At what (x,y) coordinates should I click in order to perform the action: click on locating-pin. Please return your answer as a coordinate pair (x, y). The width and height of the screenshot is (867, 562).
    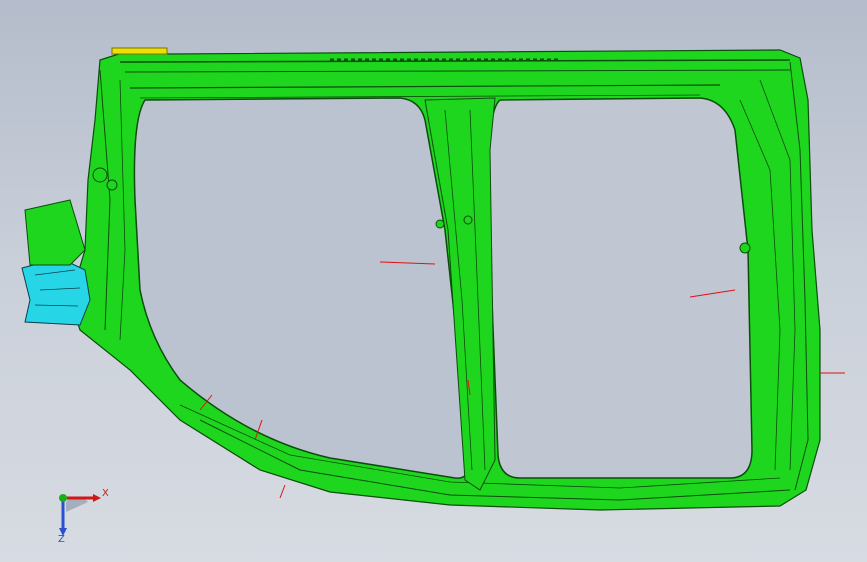
    Looking at the image, I should click on (139, 51).